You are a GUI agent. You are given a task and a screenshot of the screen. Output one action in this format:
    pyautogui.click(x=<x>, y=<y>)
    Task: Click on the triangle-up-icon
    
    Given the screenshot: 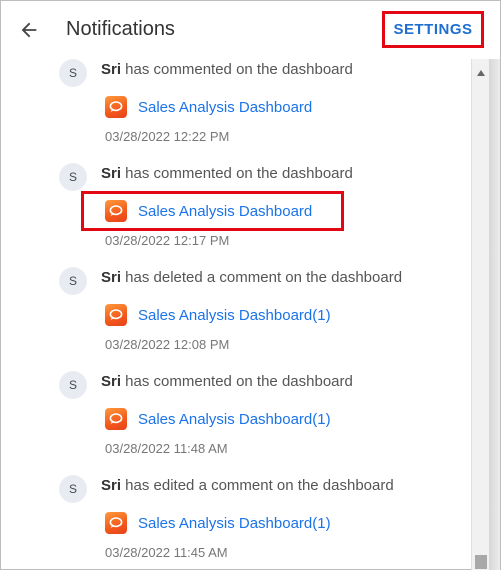 What is the action you would take?
    pyautogui.click(x=481, y=73)
    